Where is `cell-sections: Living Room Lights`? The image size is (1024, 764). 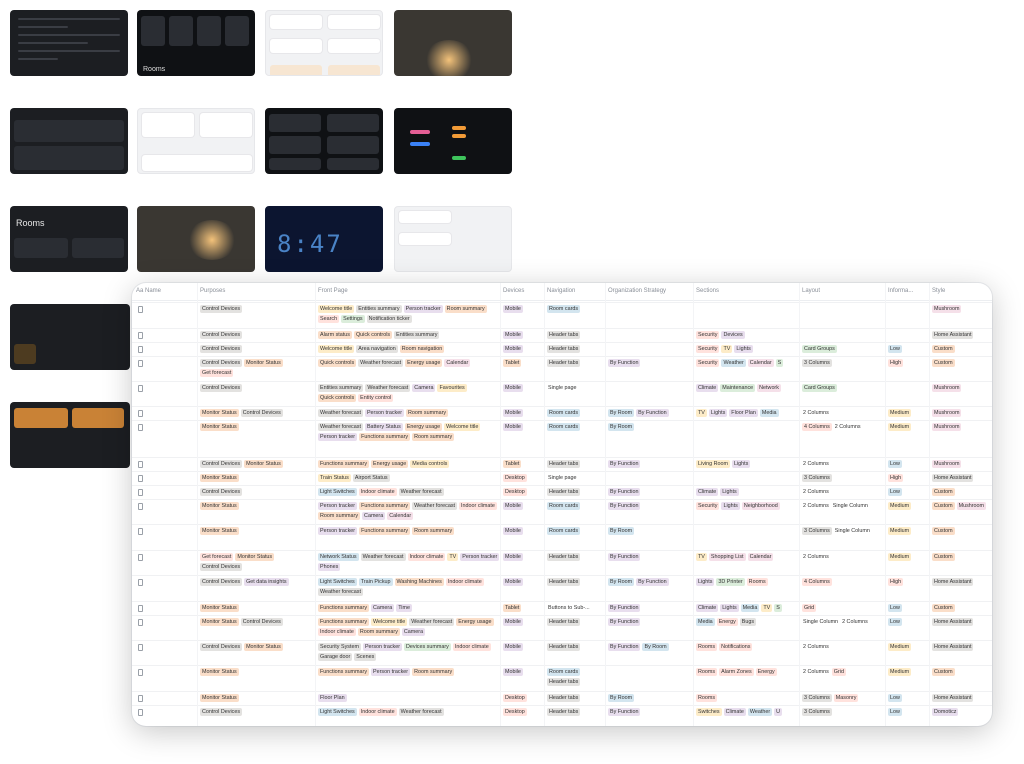
cell-sections: Living Room Lights is located at coordinates (748, 464).